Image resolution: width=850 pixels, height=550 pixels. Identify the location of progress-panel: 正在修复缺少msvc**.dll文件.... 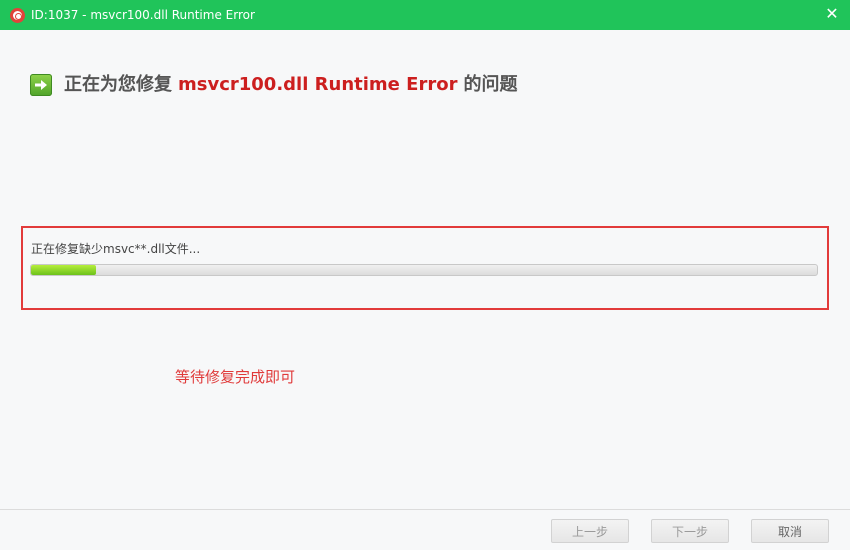
(425, 268).